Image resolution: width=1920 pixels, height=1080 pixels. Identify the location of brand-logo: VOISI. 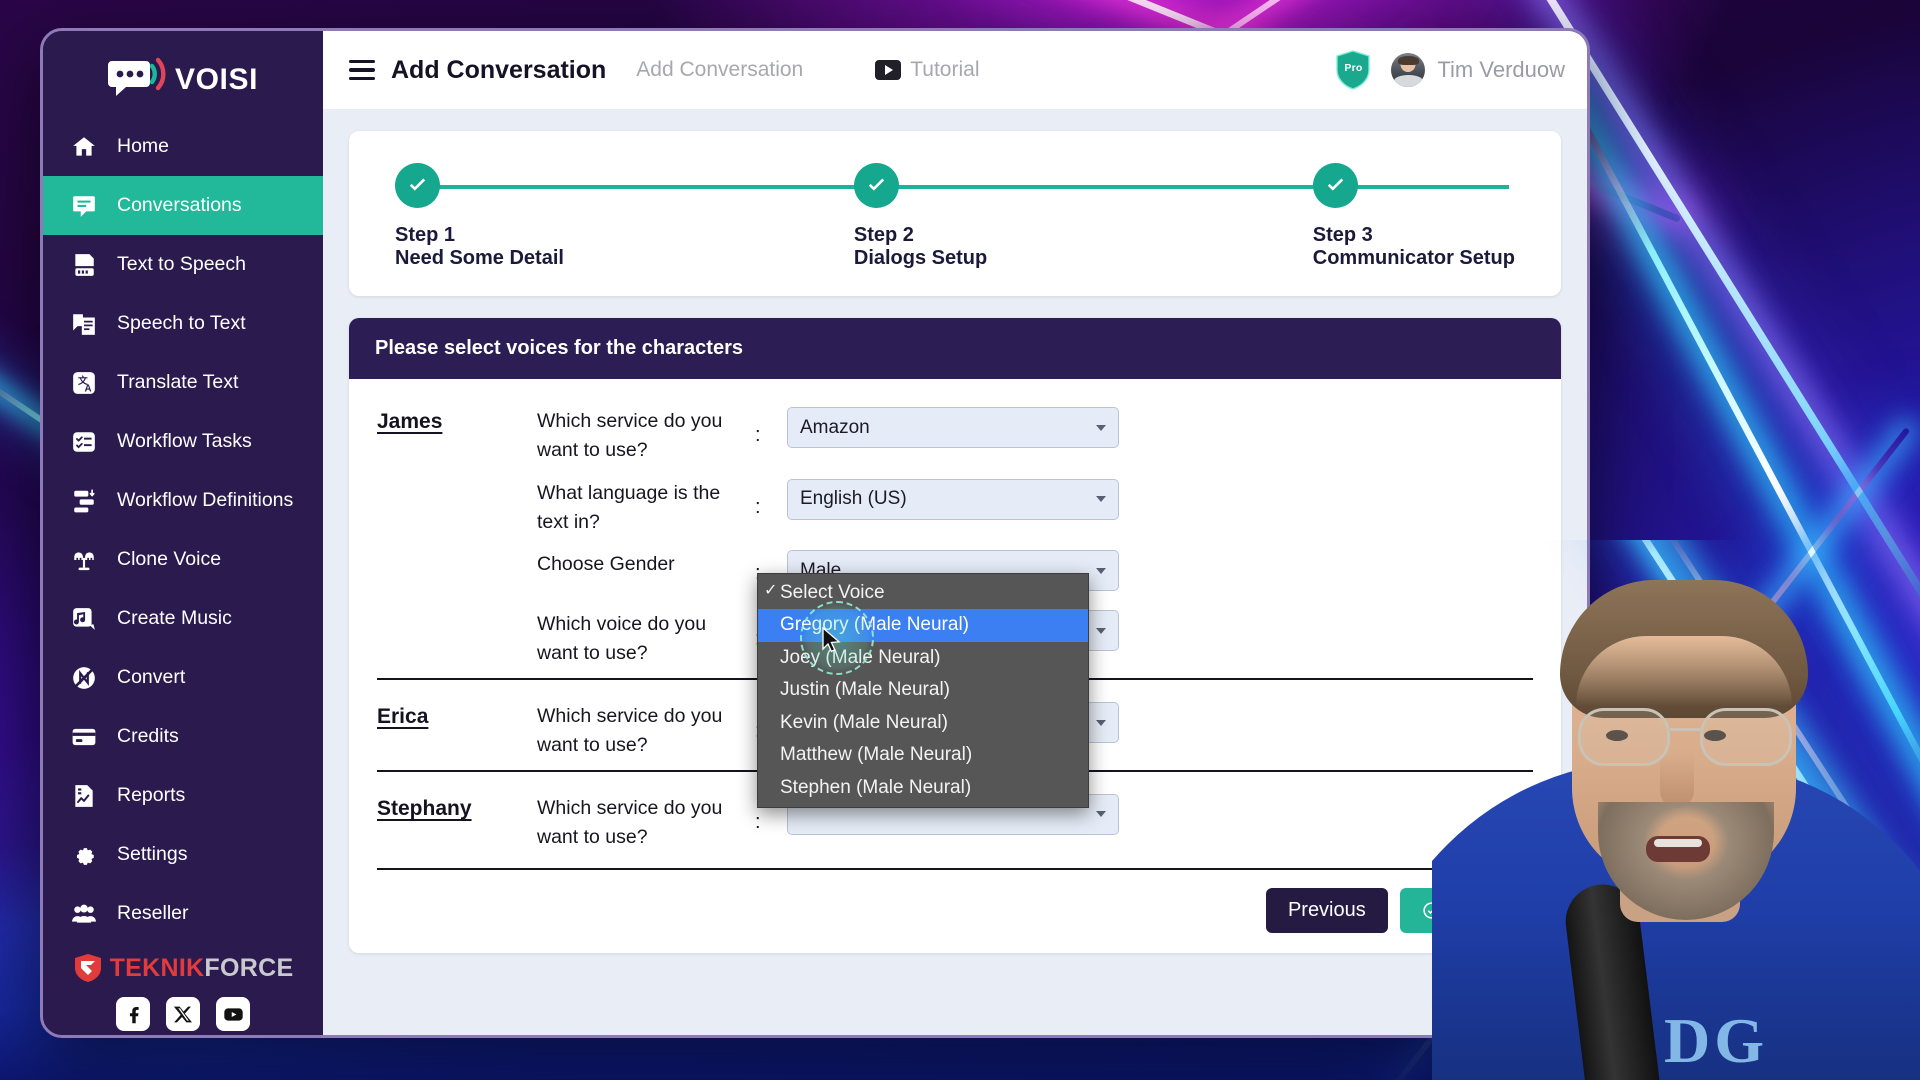
(183, 80).